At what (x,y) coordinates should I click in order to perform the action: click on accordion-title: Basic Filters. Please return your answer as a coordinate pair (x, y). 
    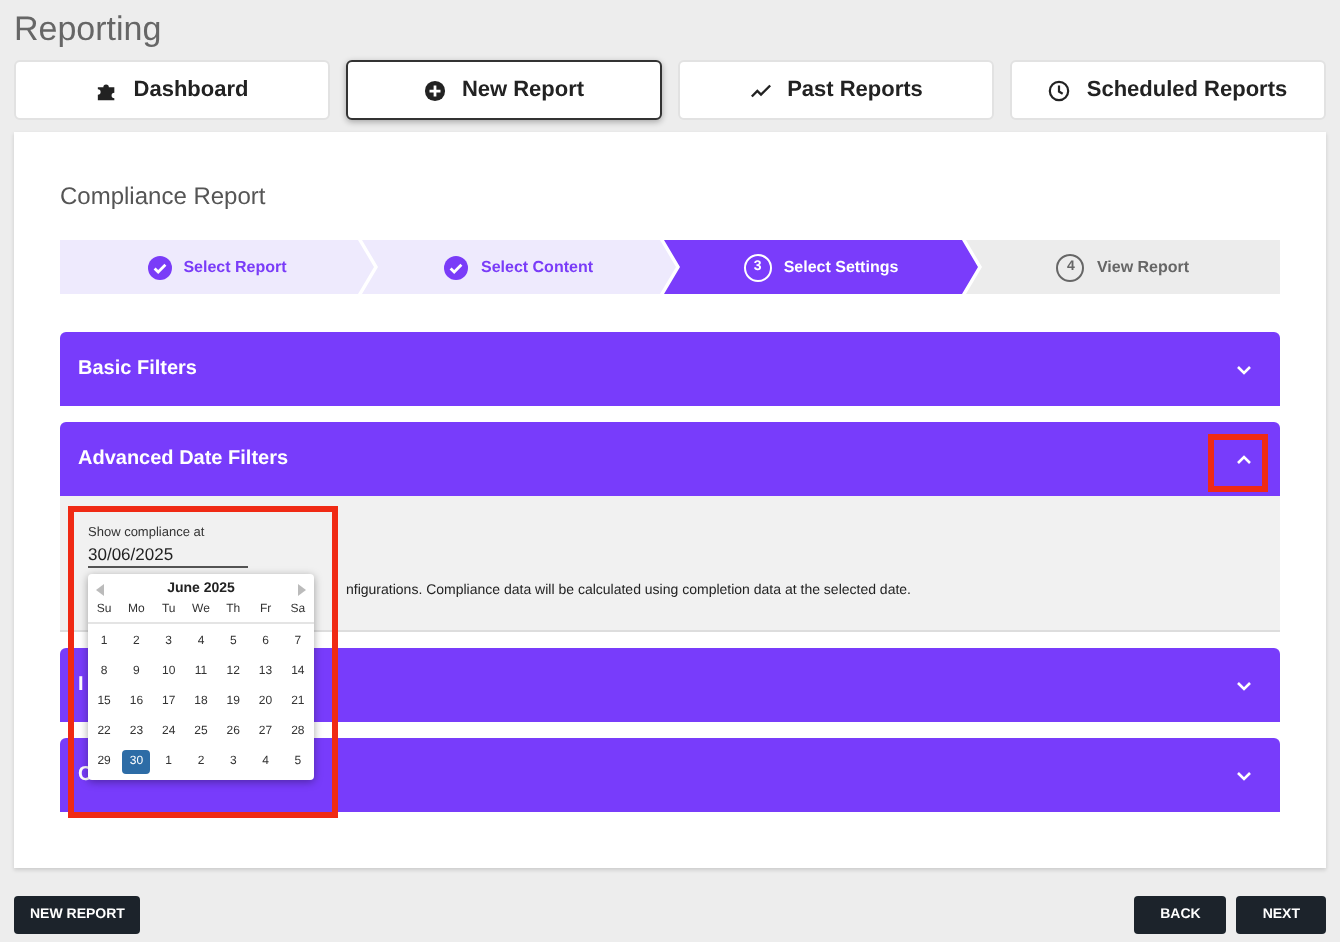
    Looking at the image, I should click on (137, 369).